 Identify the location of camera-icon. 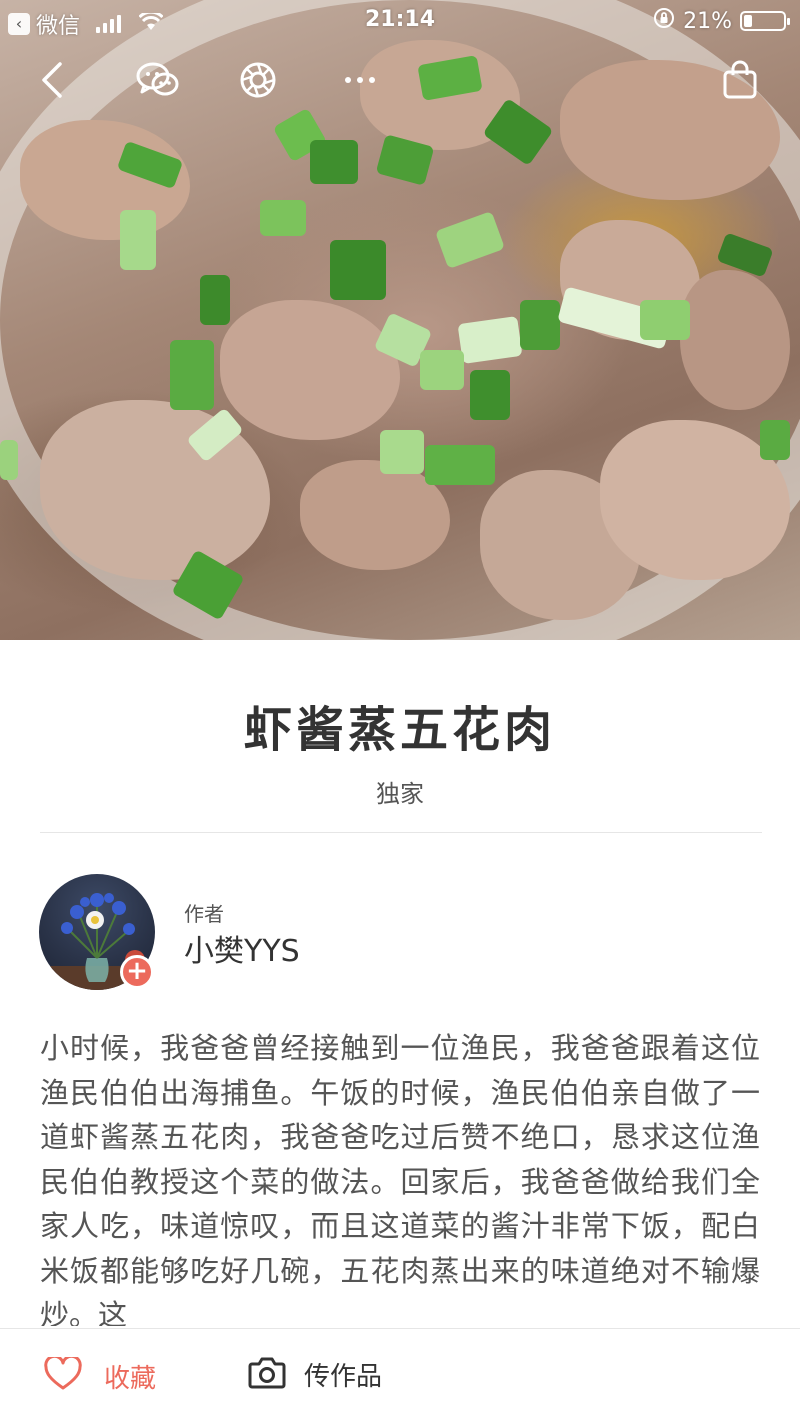
(267, 1374).